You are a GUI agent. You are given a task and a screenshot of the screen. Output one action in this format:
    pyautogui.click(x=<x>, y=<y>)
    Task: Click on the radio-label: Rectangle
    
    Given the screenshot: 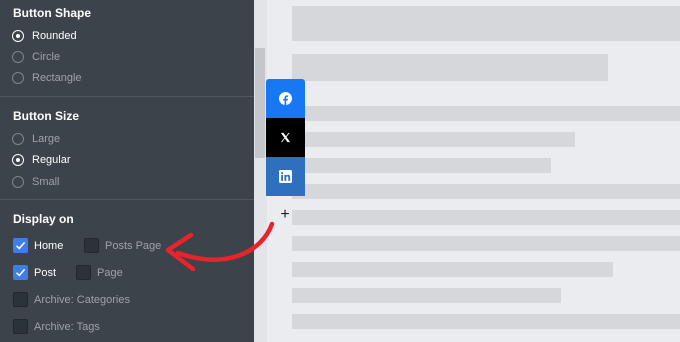 What is the action you would take?
    pyautogui.click(x=57, y=78)
    